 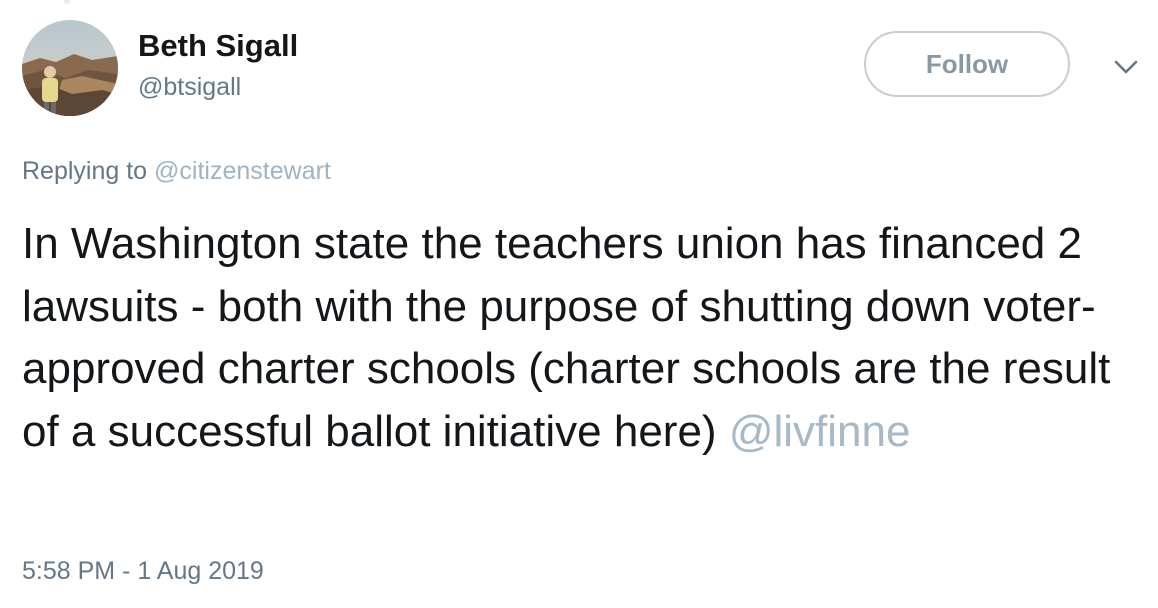 What do you see at coordinates (242, 171) in the screenshot?
I see `reply-mention-link: @citizenstewart` at bounding box center [242, 171].